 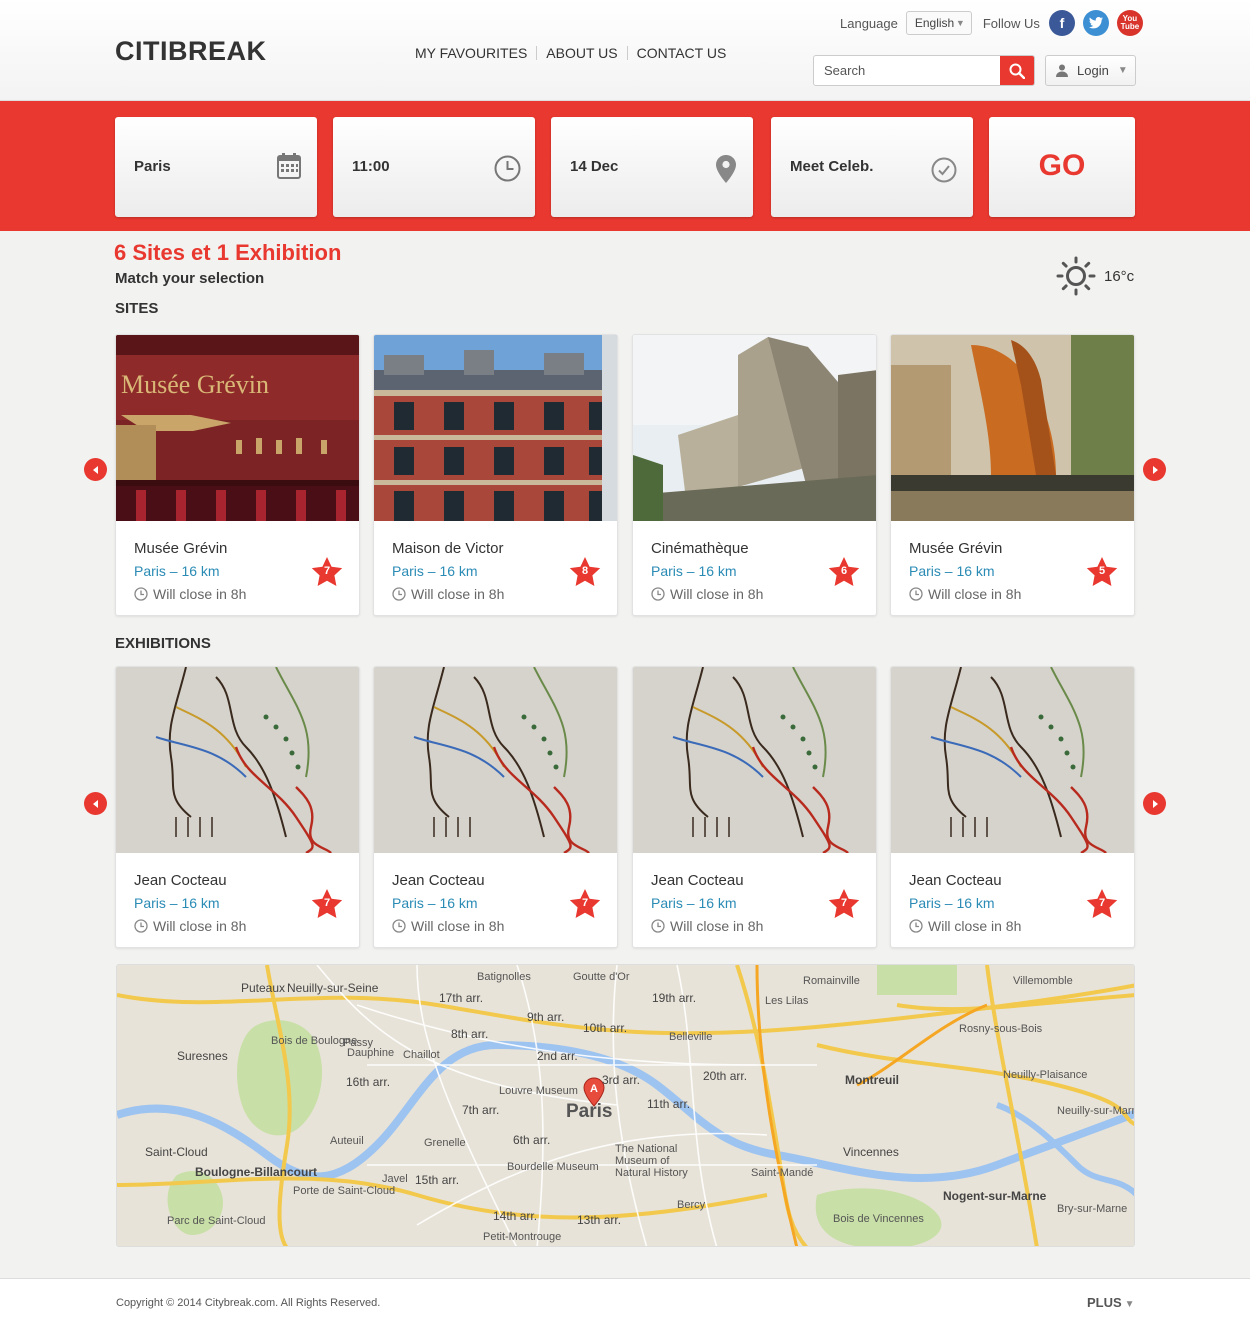 I want to click on exhibitions-prev-button, so click(x=95, y=803).